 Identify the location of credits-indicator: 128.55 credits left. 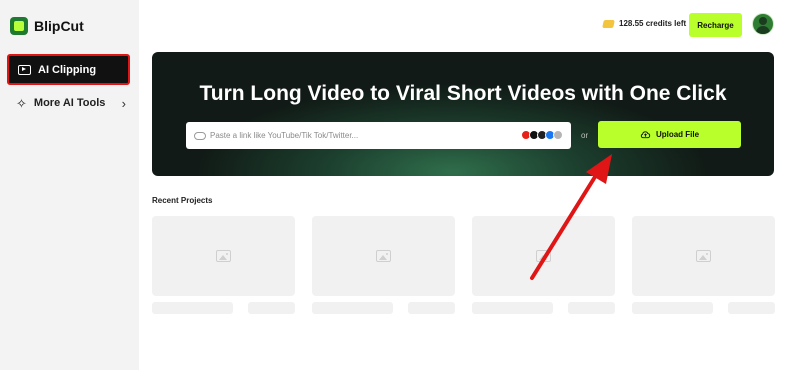
(644, 23).